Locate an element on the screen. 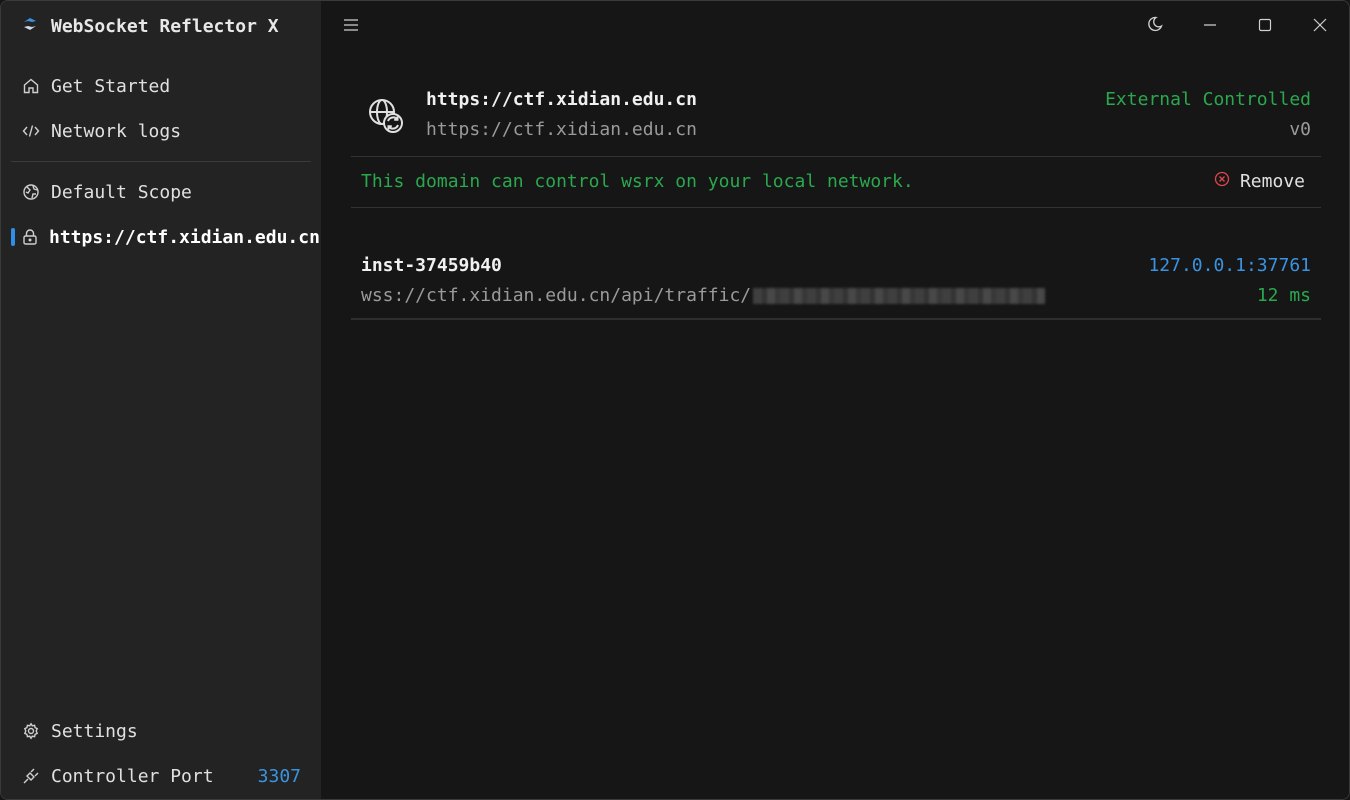 The image size is (1350, 800). sidebar-divider is located at coordinates (161, 161).